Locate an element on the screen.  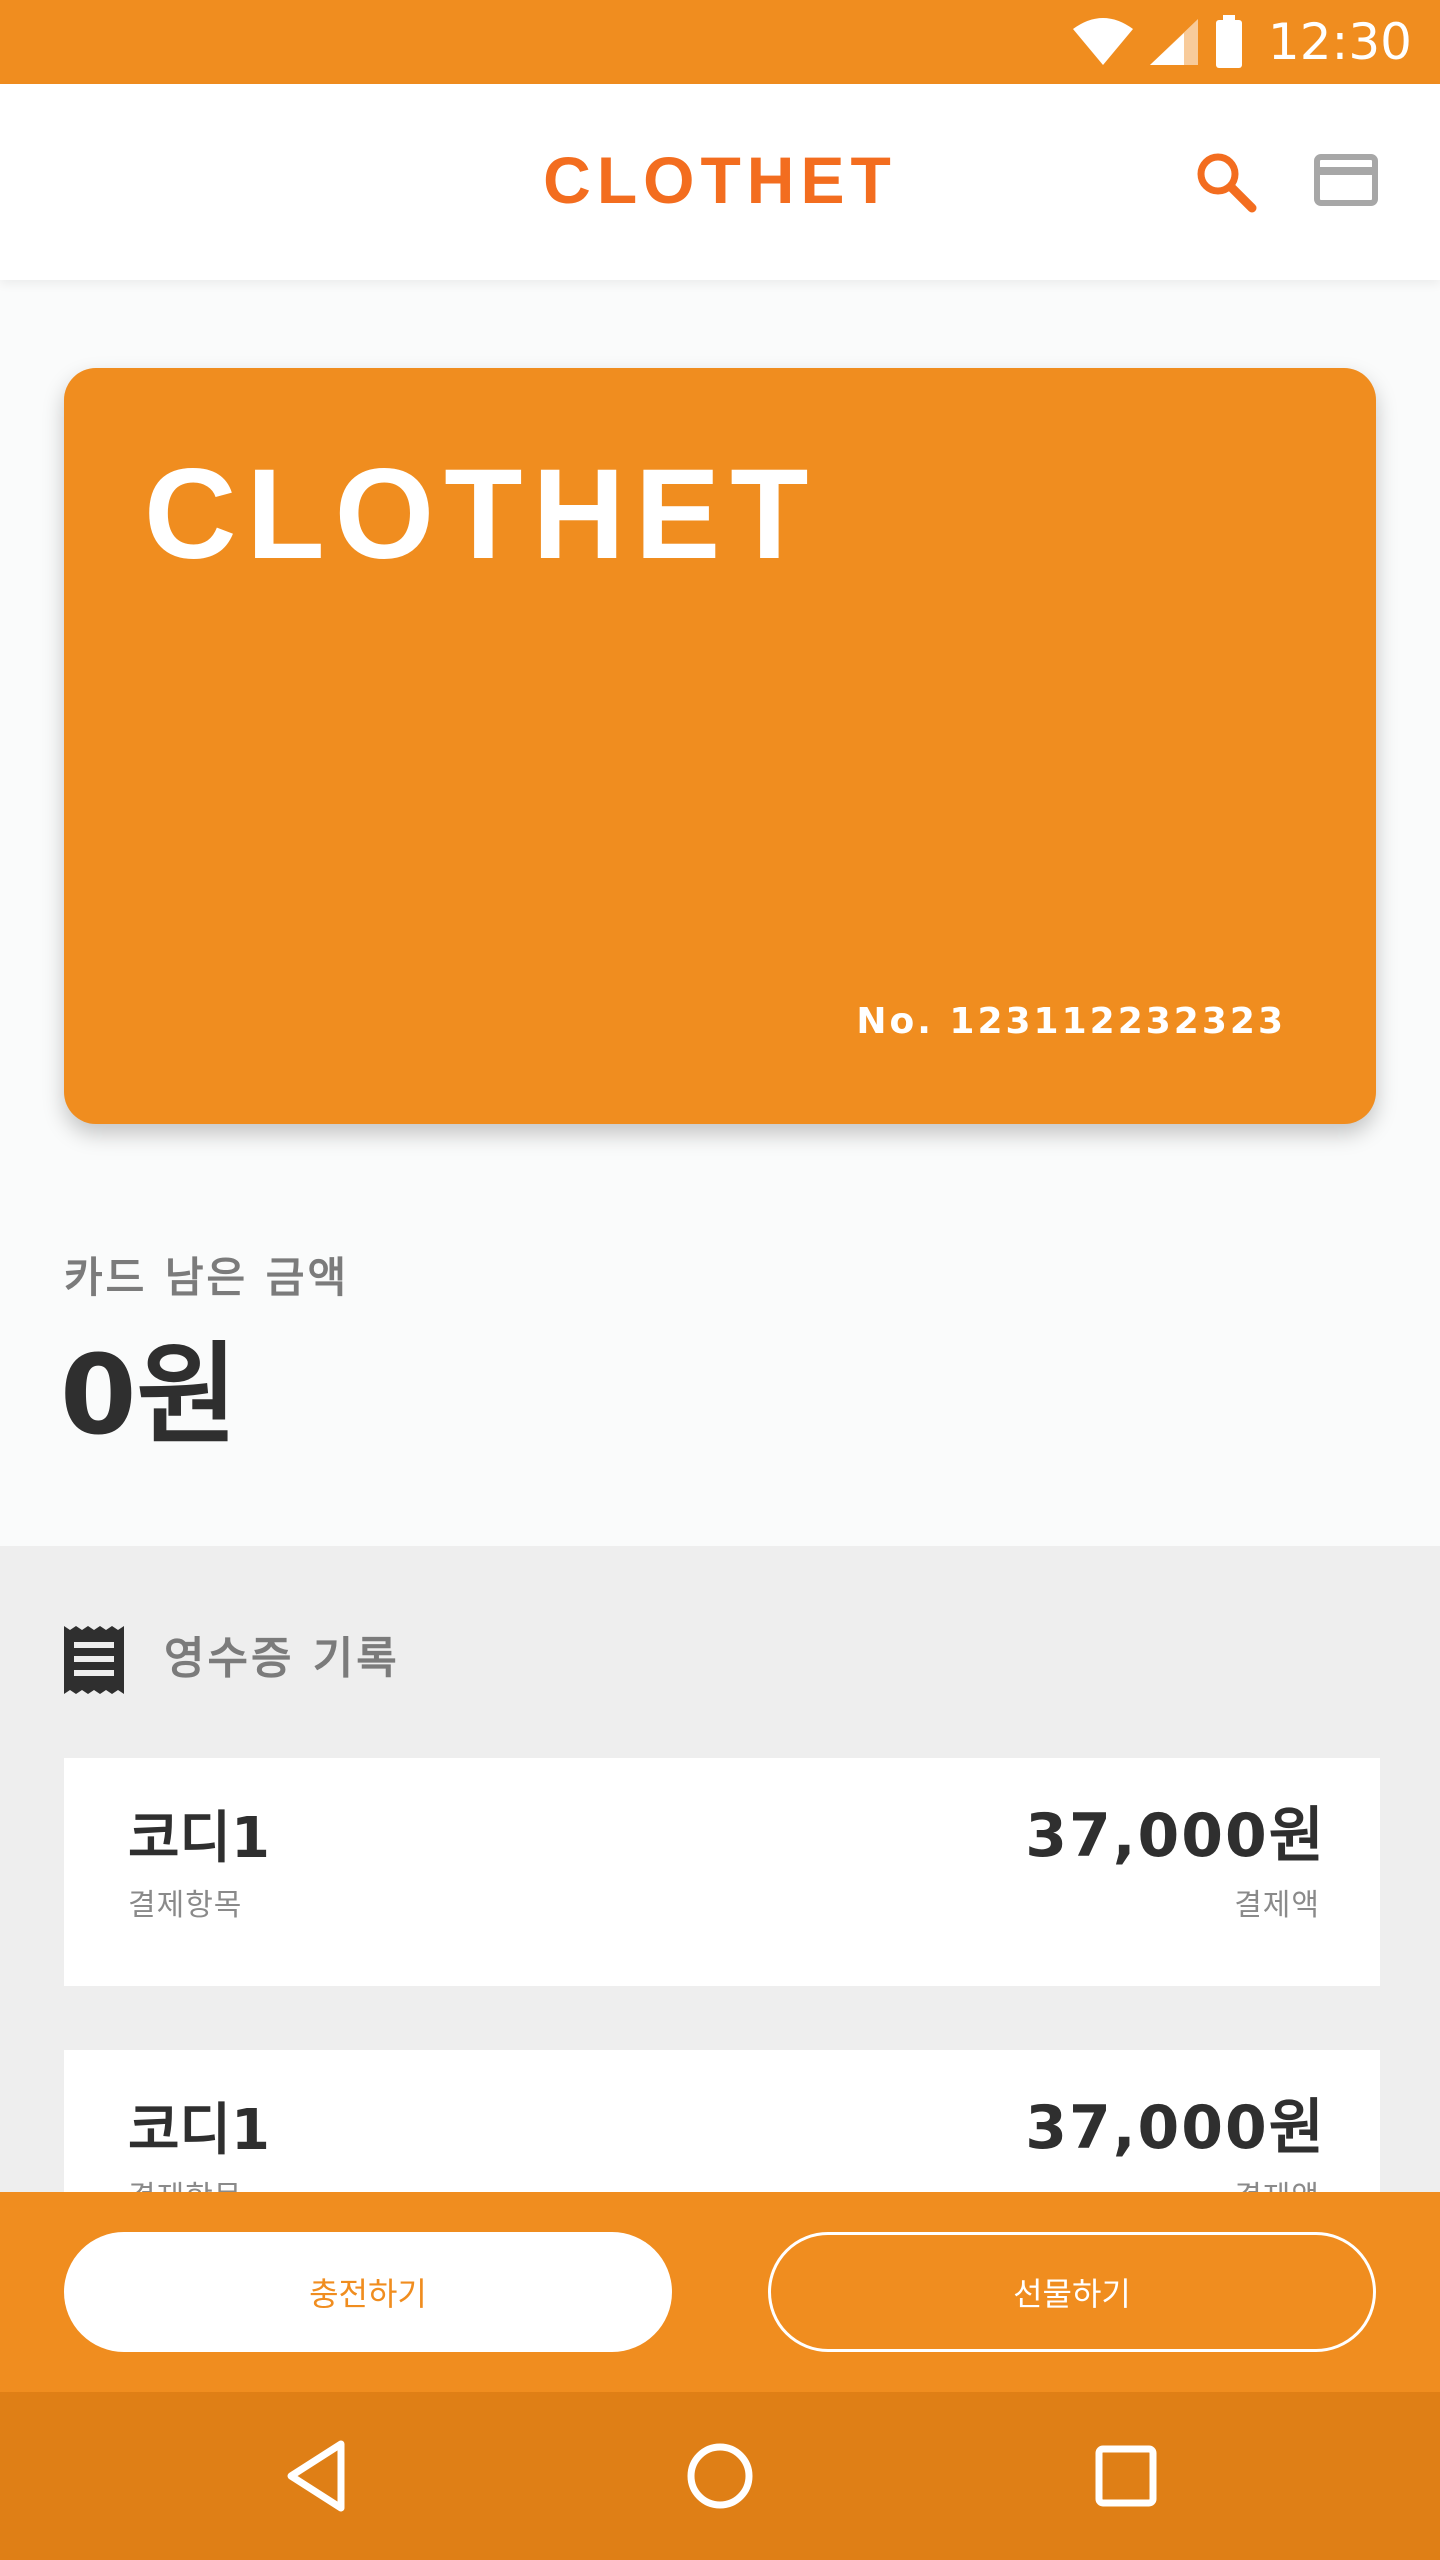
card-brand: CLOTHET is located at coordinates (481, 514).